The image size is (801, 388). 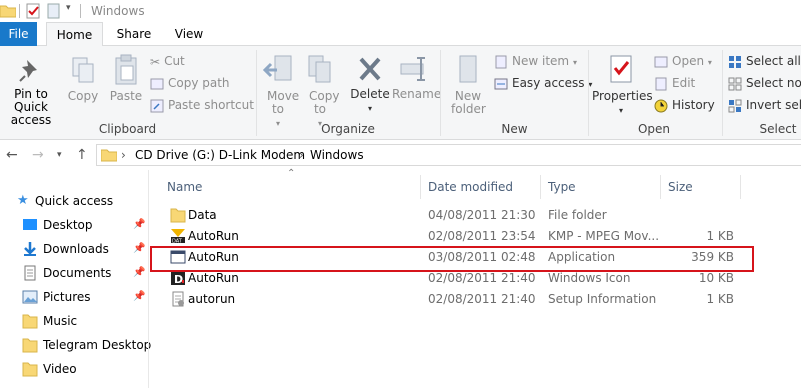 I want to click on copy-path-icon, so click(x=157, y=83).